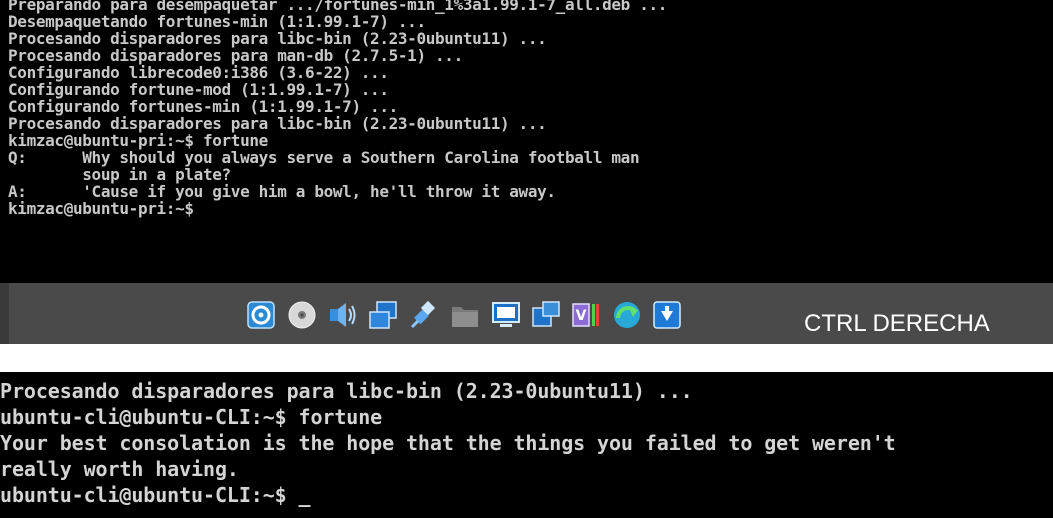 The image size is (1053, 518). Describe the element at coordinates (627, 315) in the screenshot. I see `mouse-integration-icon` at that location.